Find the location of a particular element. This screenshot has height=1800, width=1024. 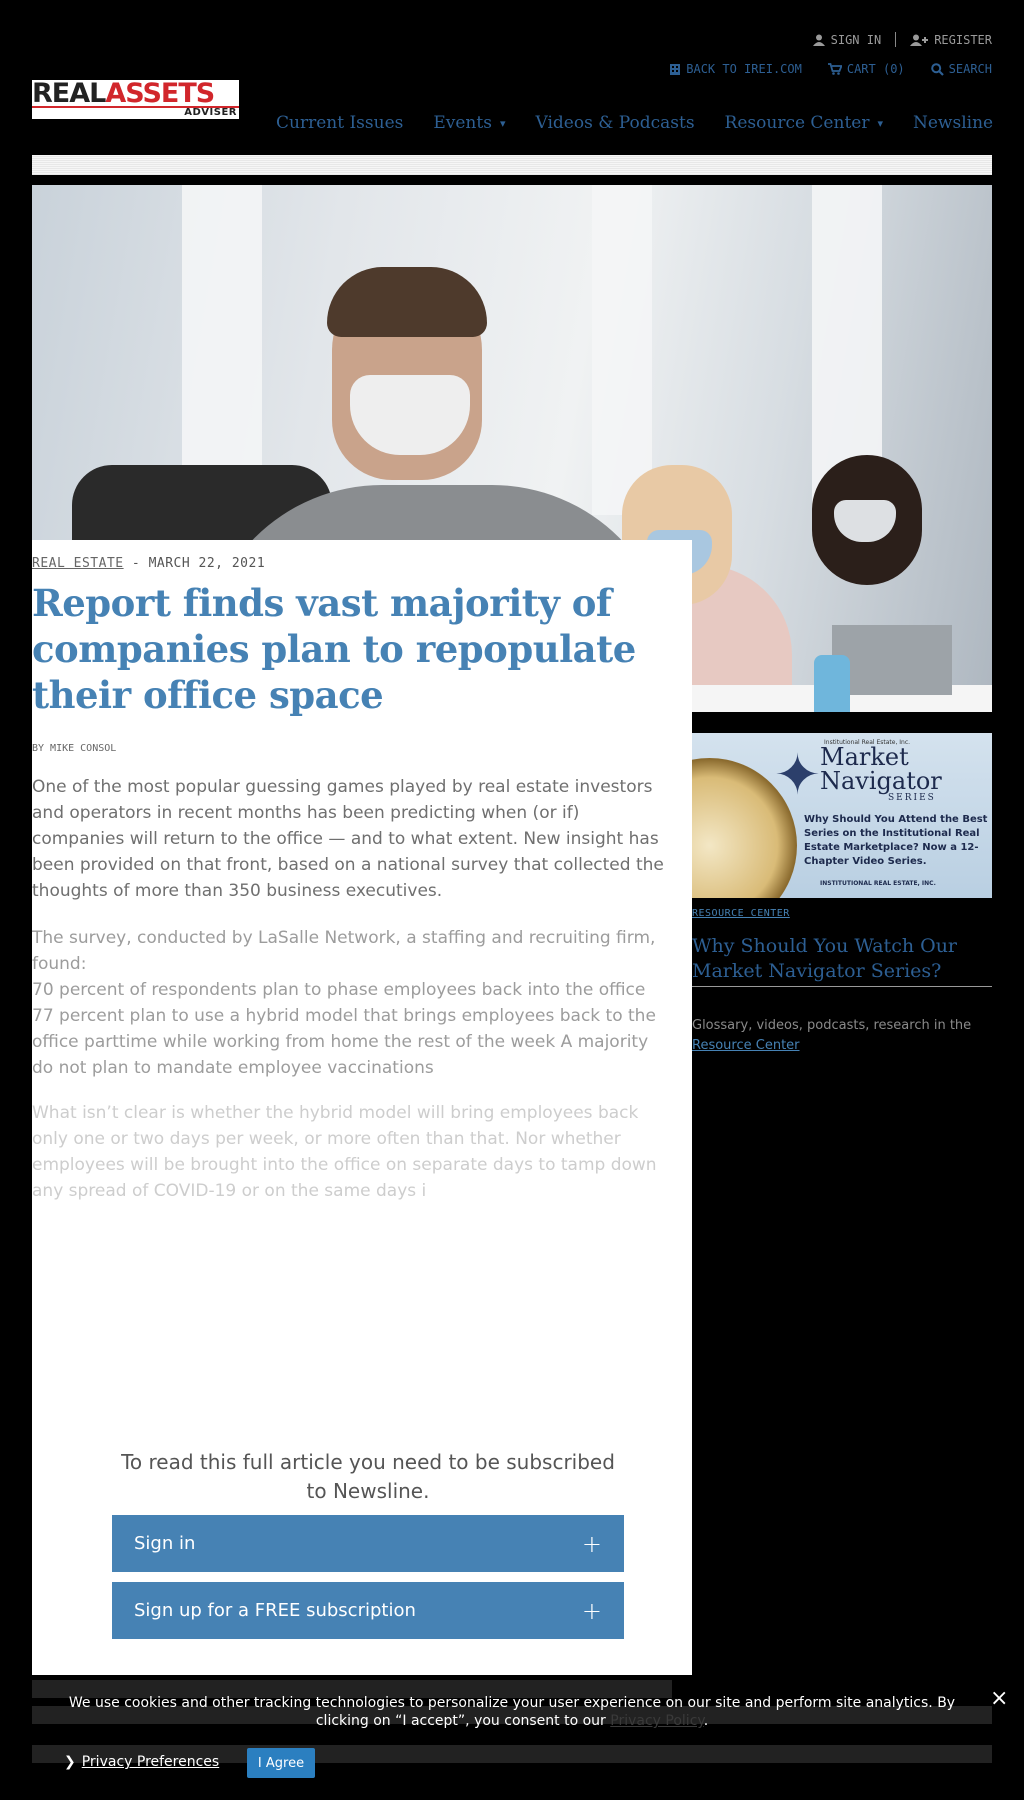

user-icon is located at coordinates (818, 40).